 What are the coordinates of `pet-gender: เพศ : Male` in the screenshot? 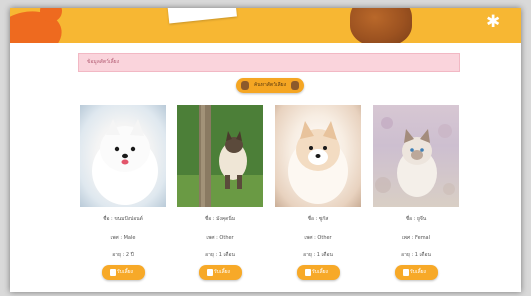 It's located at (123, 238).